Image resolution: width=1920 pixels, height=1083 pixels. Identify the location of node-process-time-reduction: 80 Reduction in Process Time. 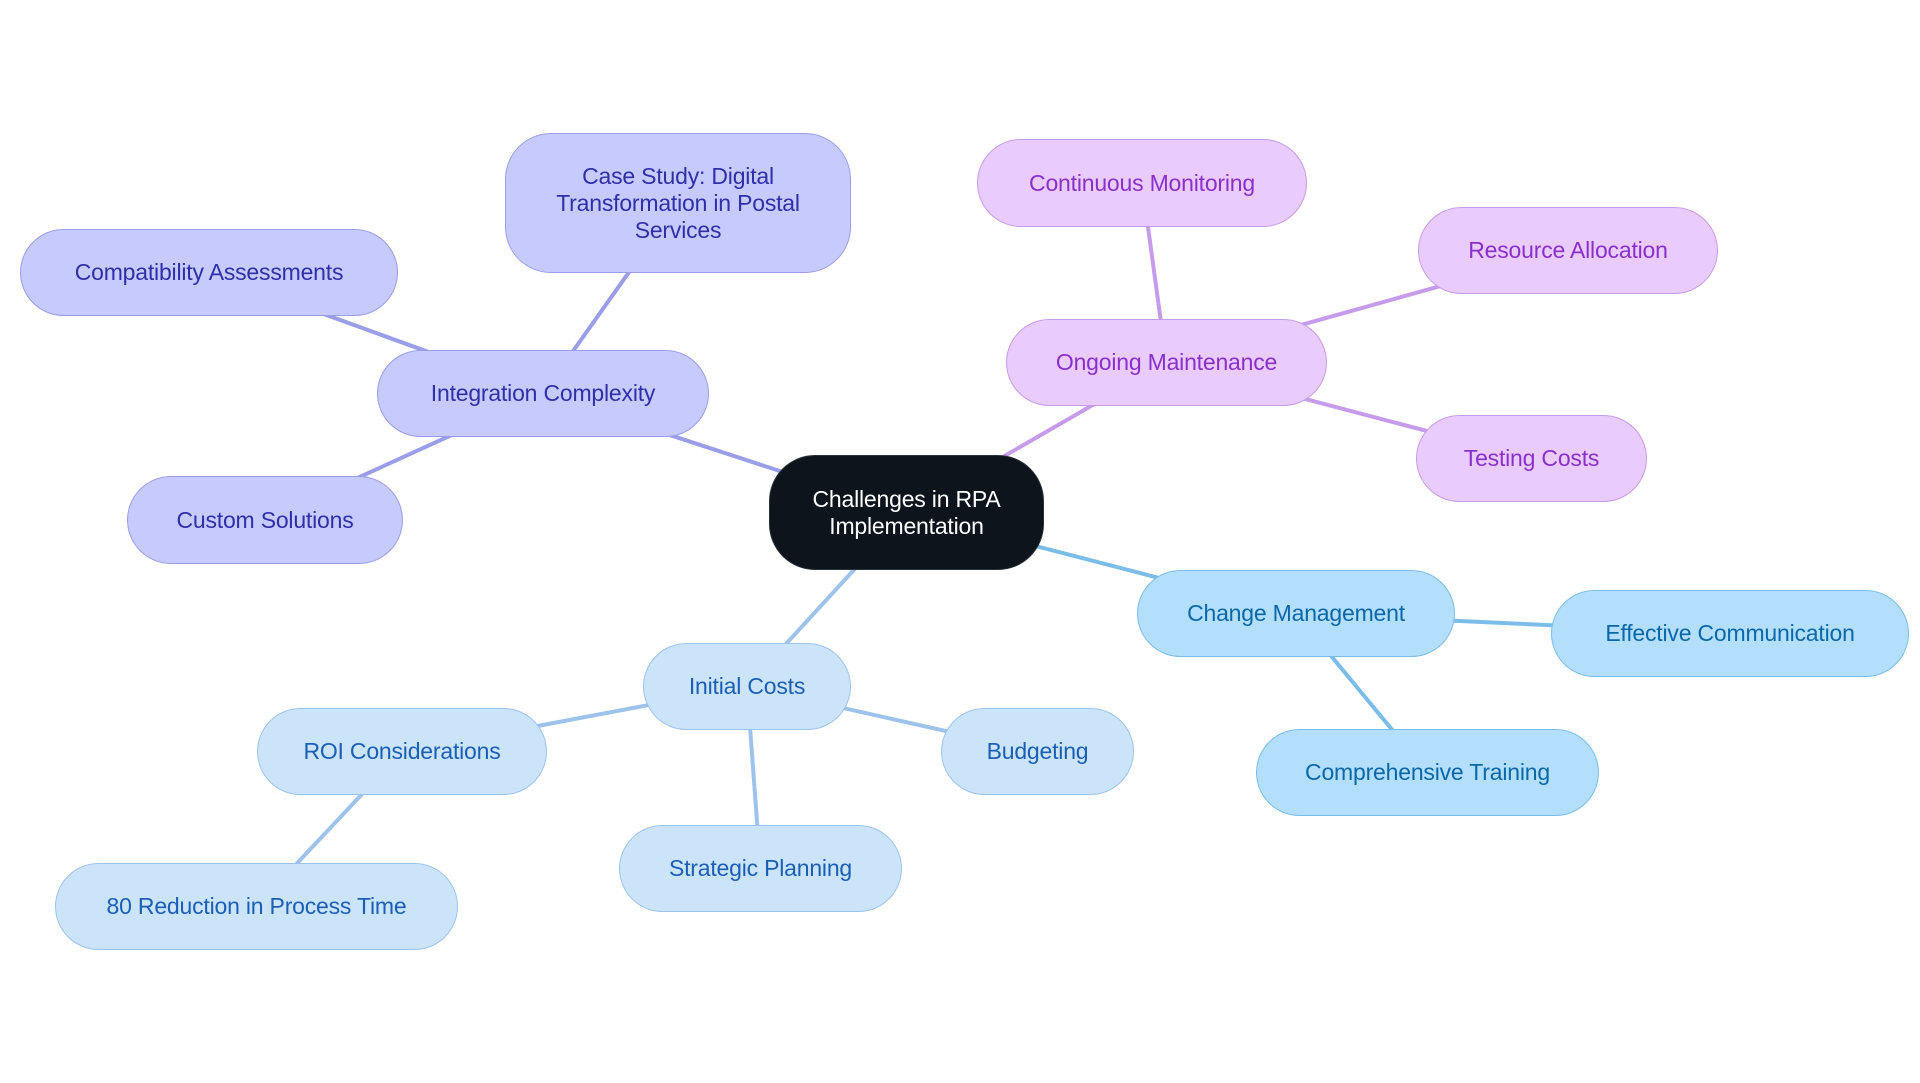
(256, 906).